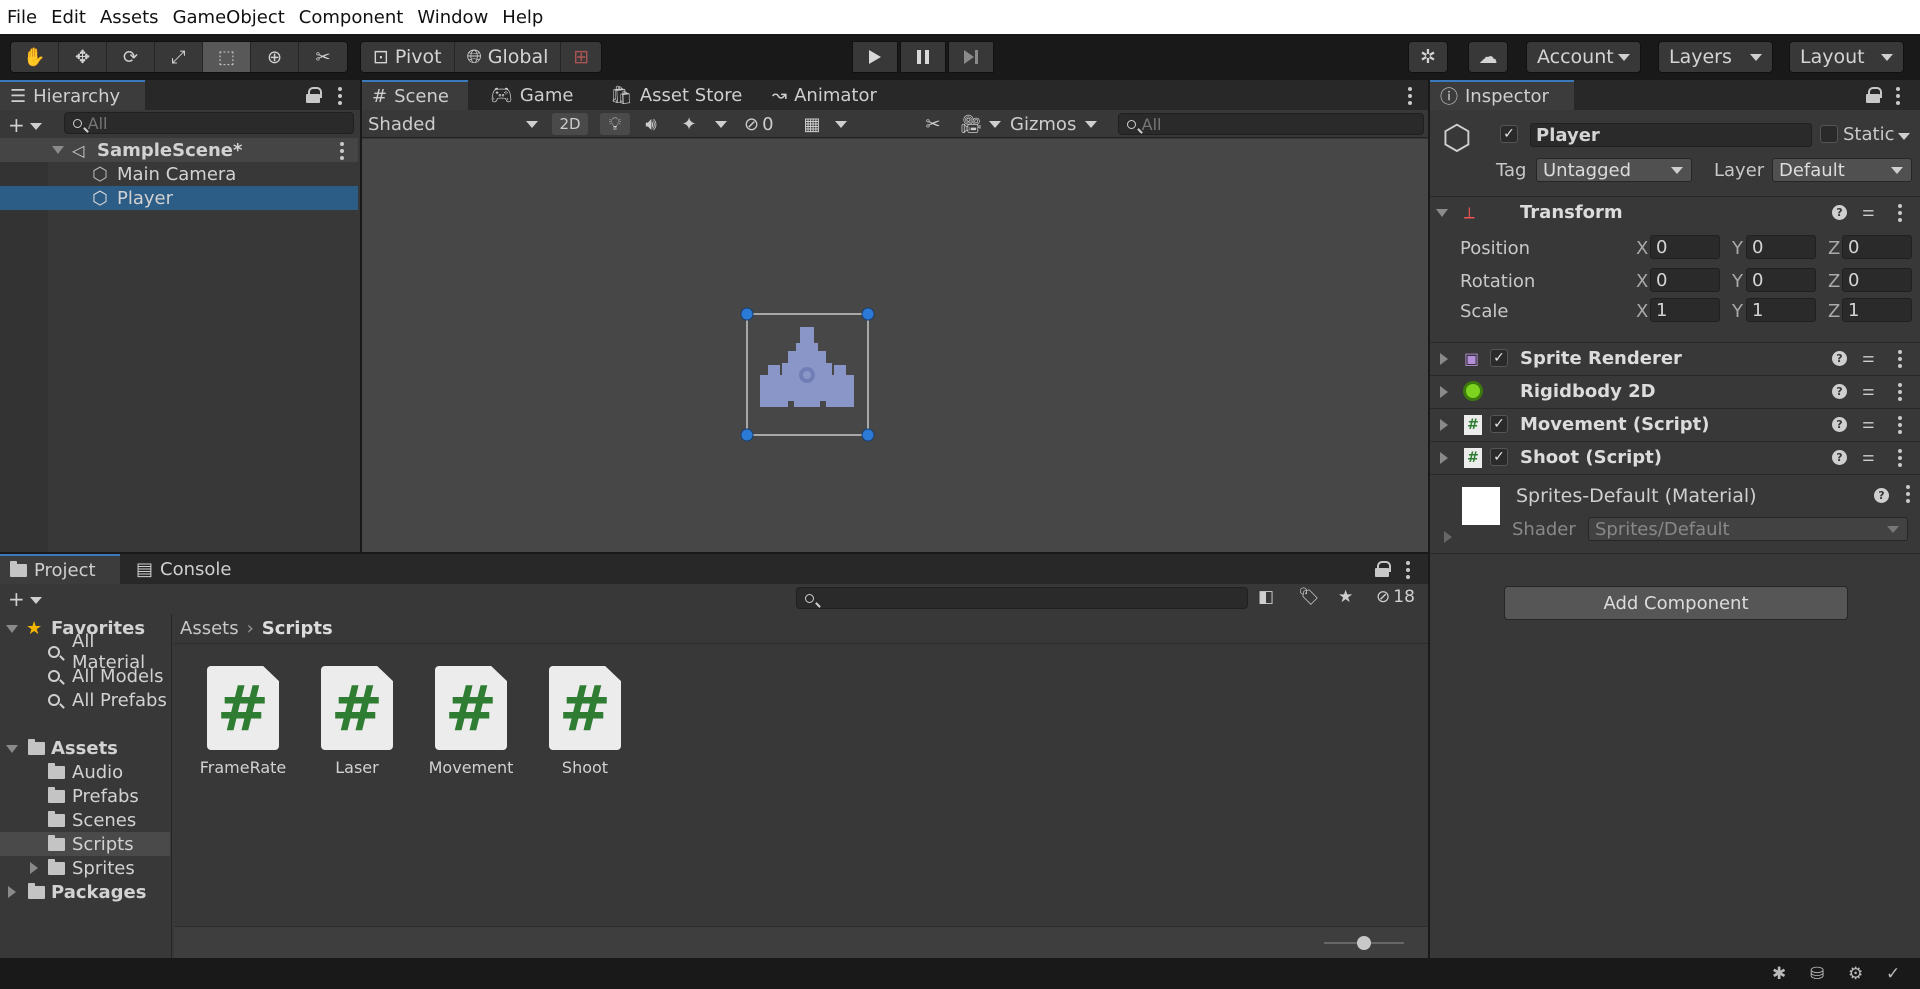  Describe the element at coordinates (812, 124) in the screenshot. I see `grid-toggle-icon: ▦` at that location.